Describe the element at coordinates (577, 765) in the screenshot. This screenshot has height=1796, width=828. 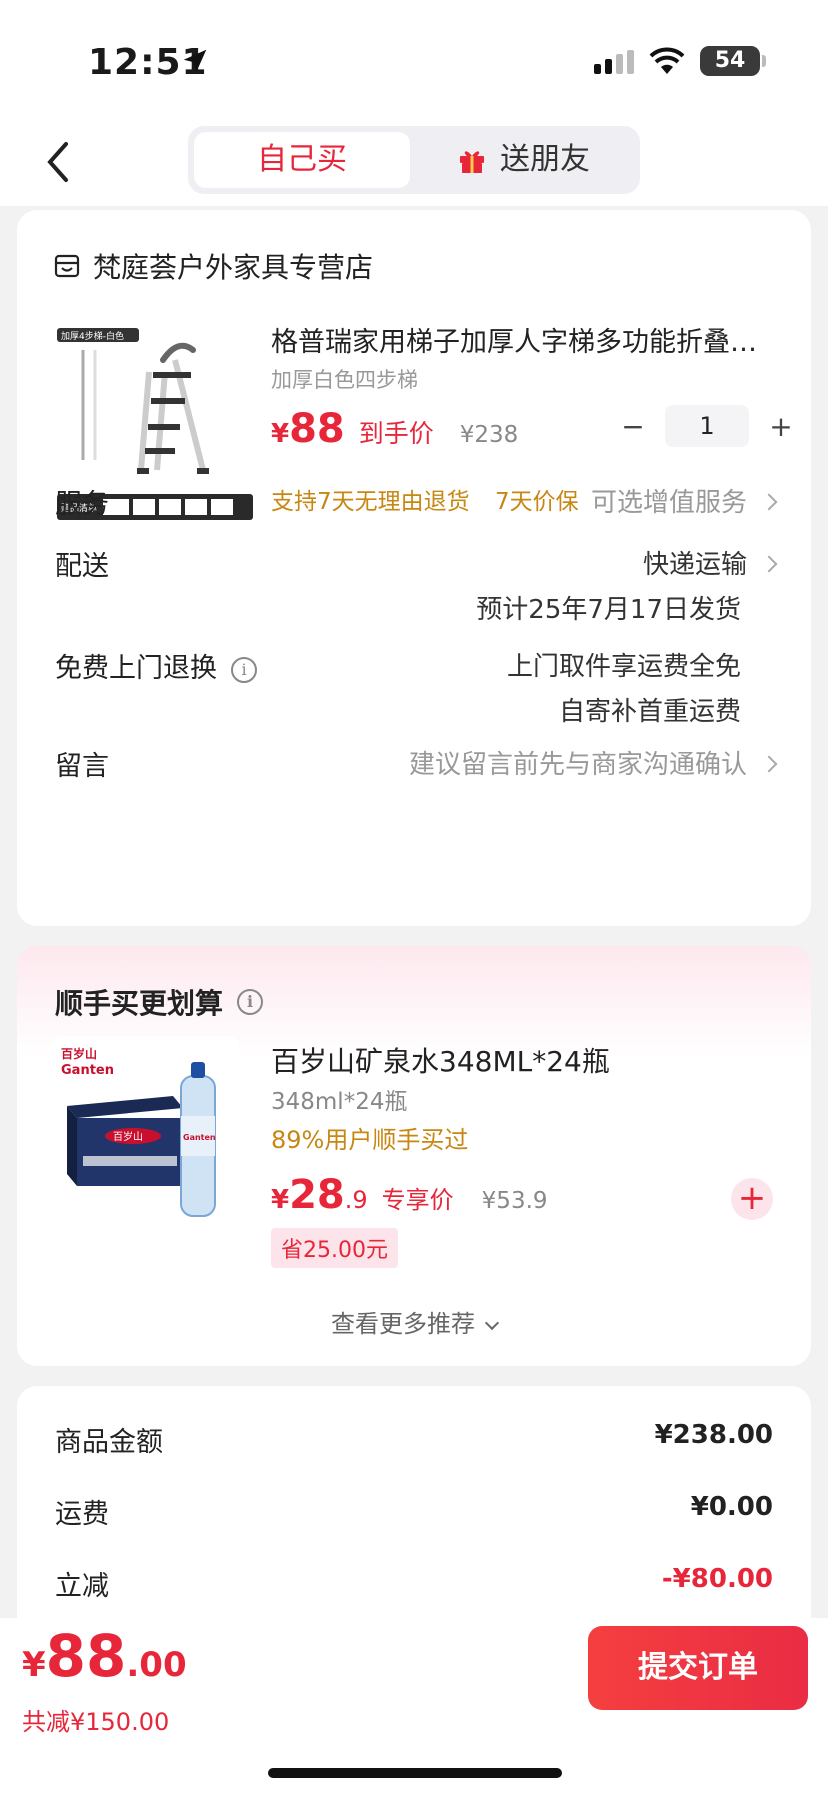
I see `message-placeholder: 建议留言前先与商家沟通确认` at that location.